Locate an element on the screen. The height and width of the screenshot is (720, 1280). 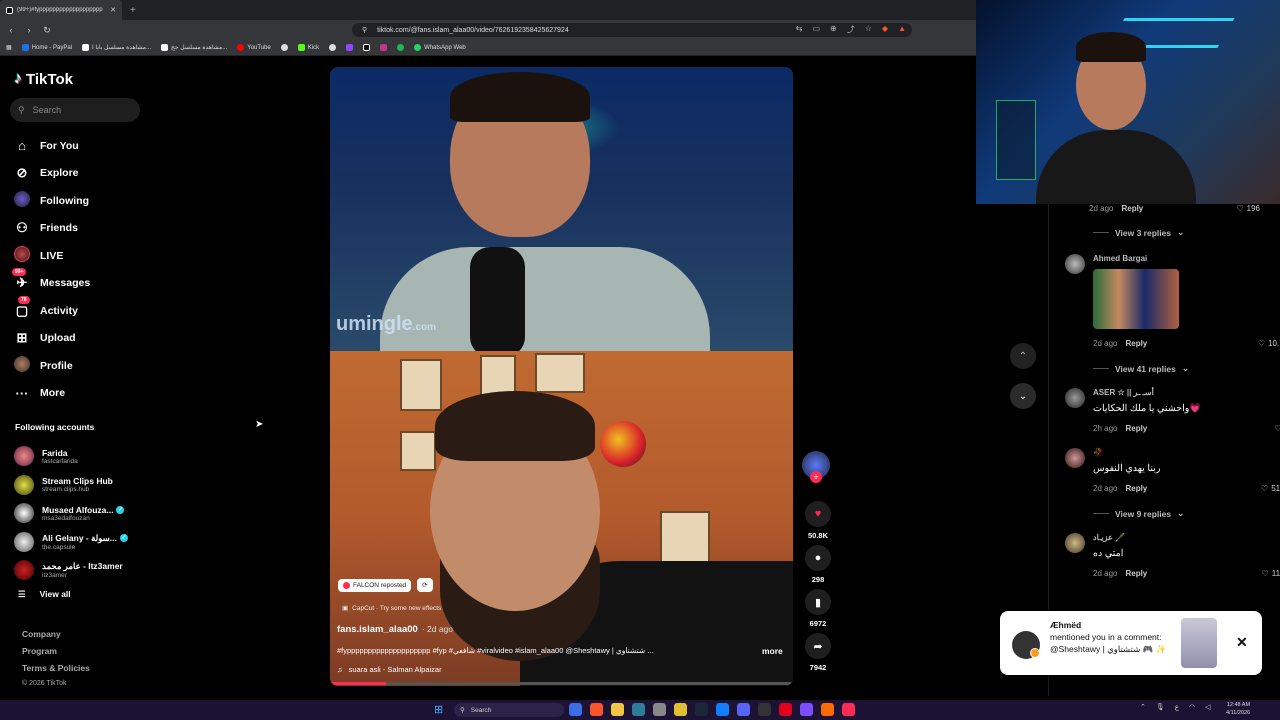
footer-link-program: Program is located at coordinates (56, 654).